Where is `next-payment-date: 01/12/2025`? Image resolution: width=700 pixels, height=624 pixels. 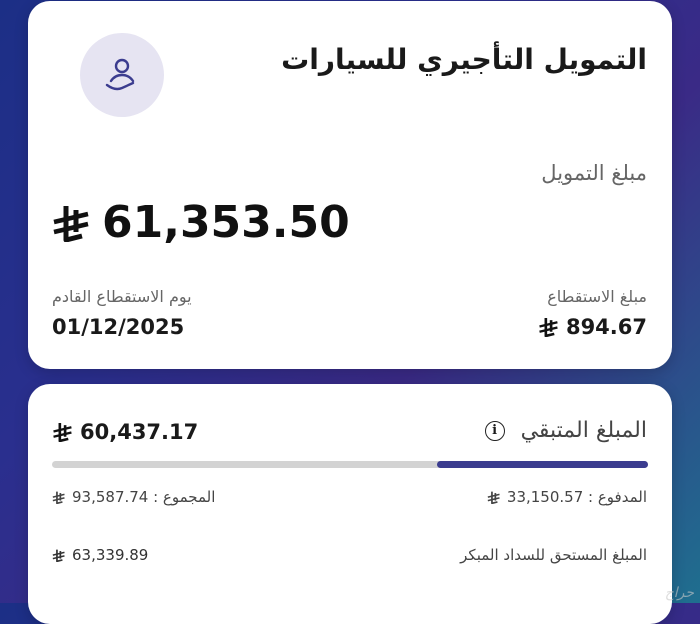
next-payment-date: 01/12/2025 is located at coordinates (118, 327).